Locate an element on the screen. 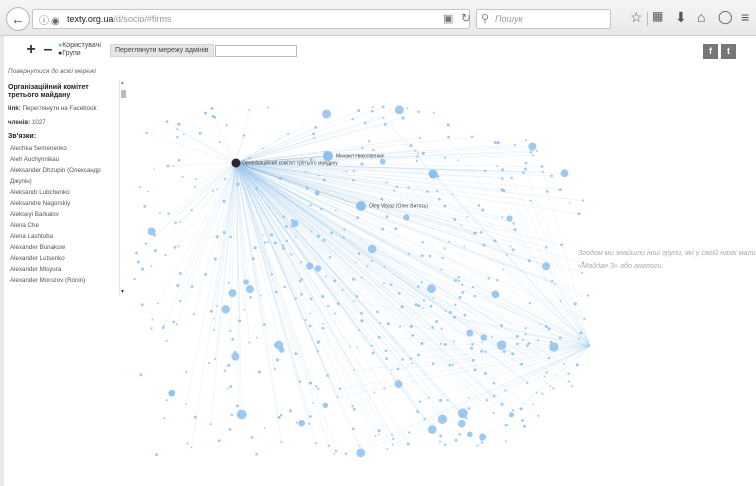 This screenshot has height=486, width=756. globe-icon: ◉ is located at coordinates (55, 21).